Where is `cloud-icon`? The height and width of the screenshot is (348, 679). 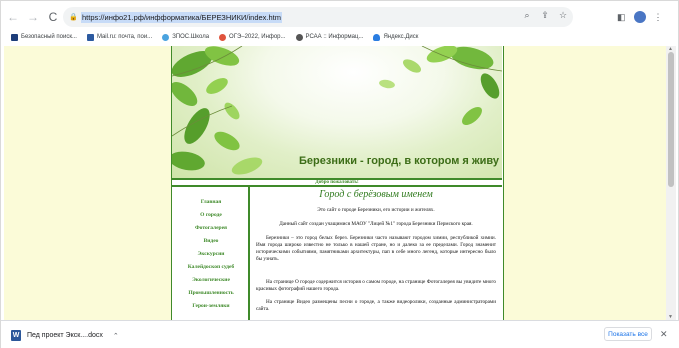 cloud-icon is located at coordinates (377, 37).